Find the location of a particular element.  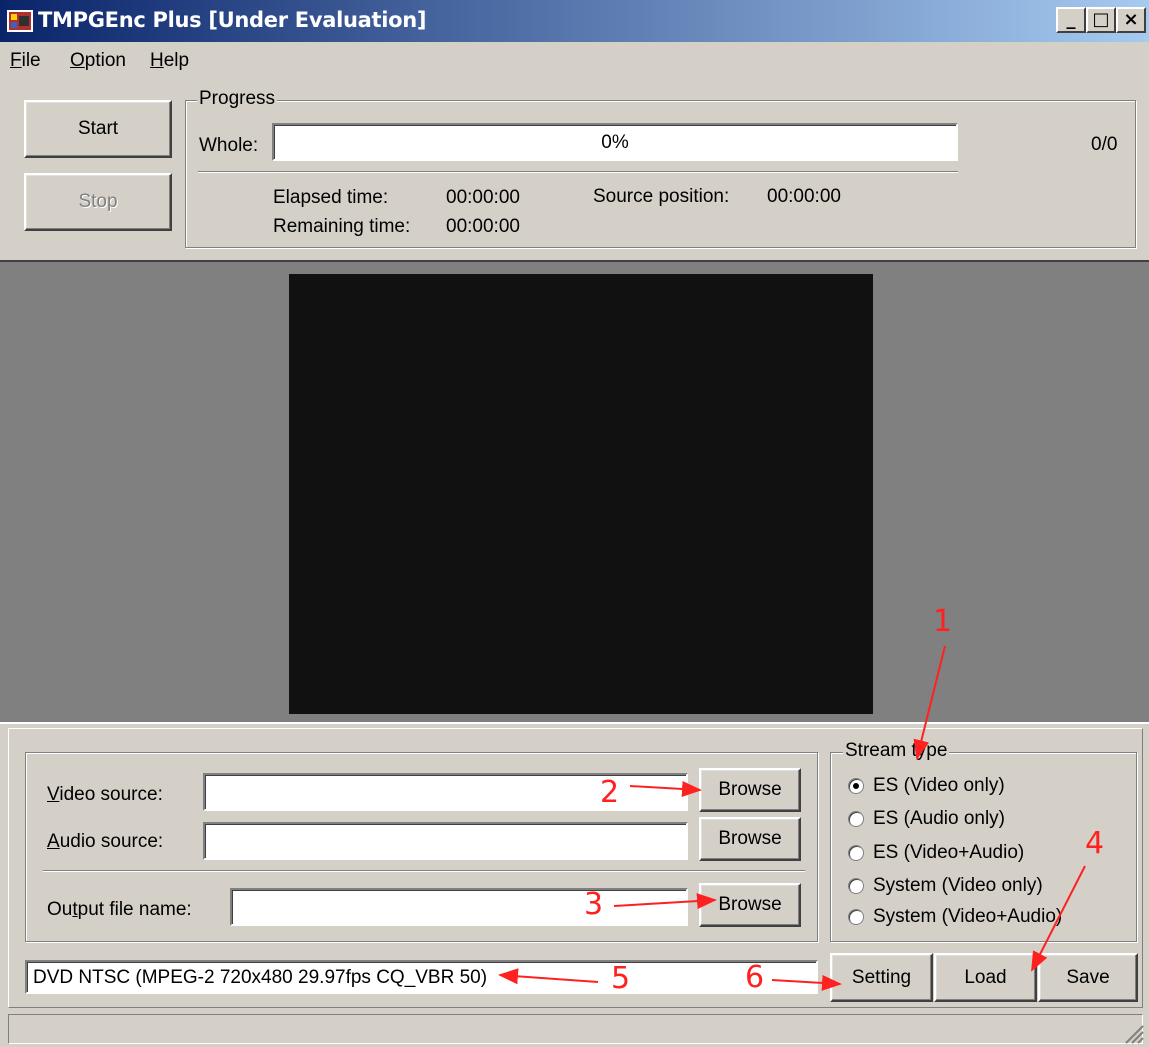

progress-count: 0/0 is located at coordinates (1104, 144).